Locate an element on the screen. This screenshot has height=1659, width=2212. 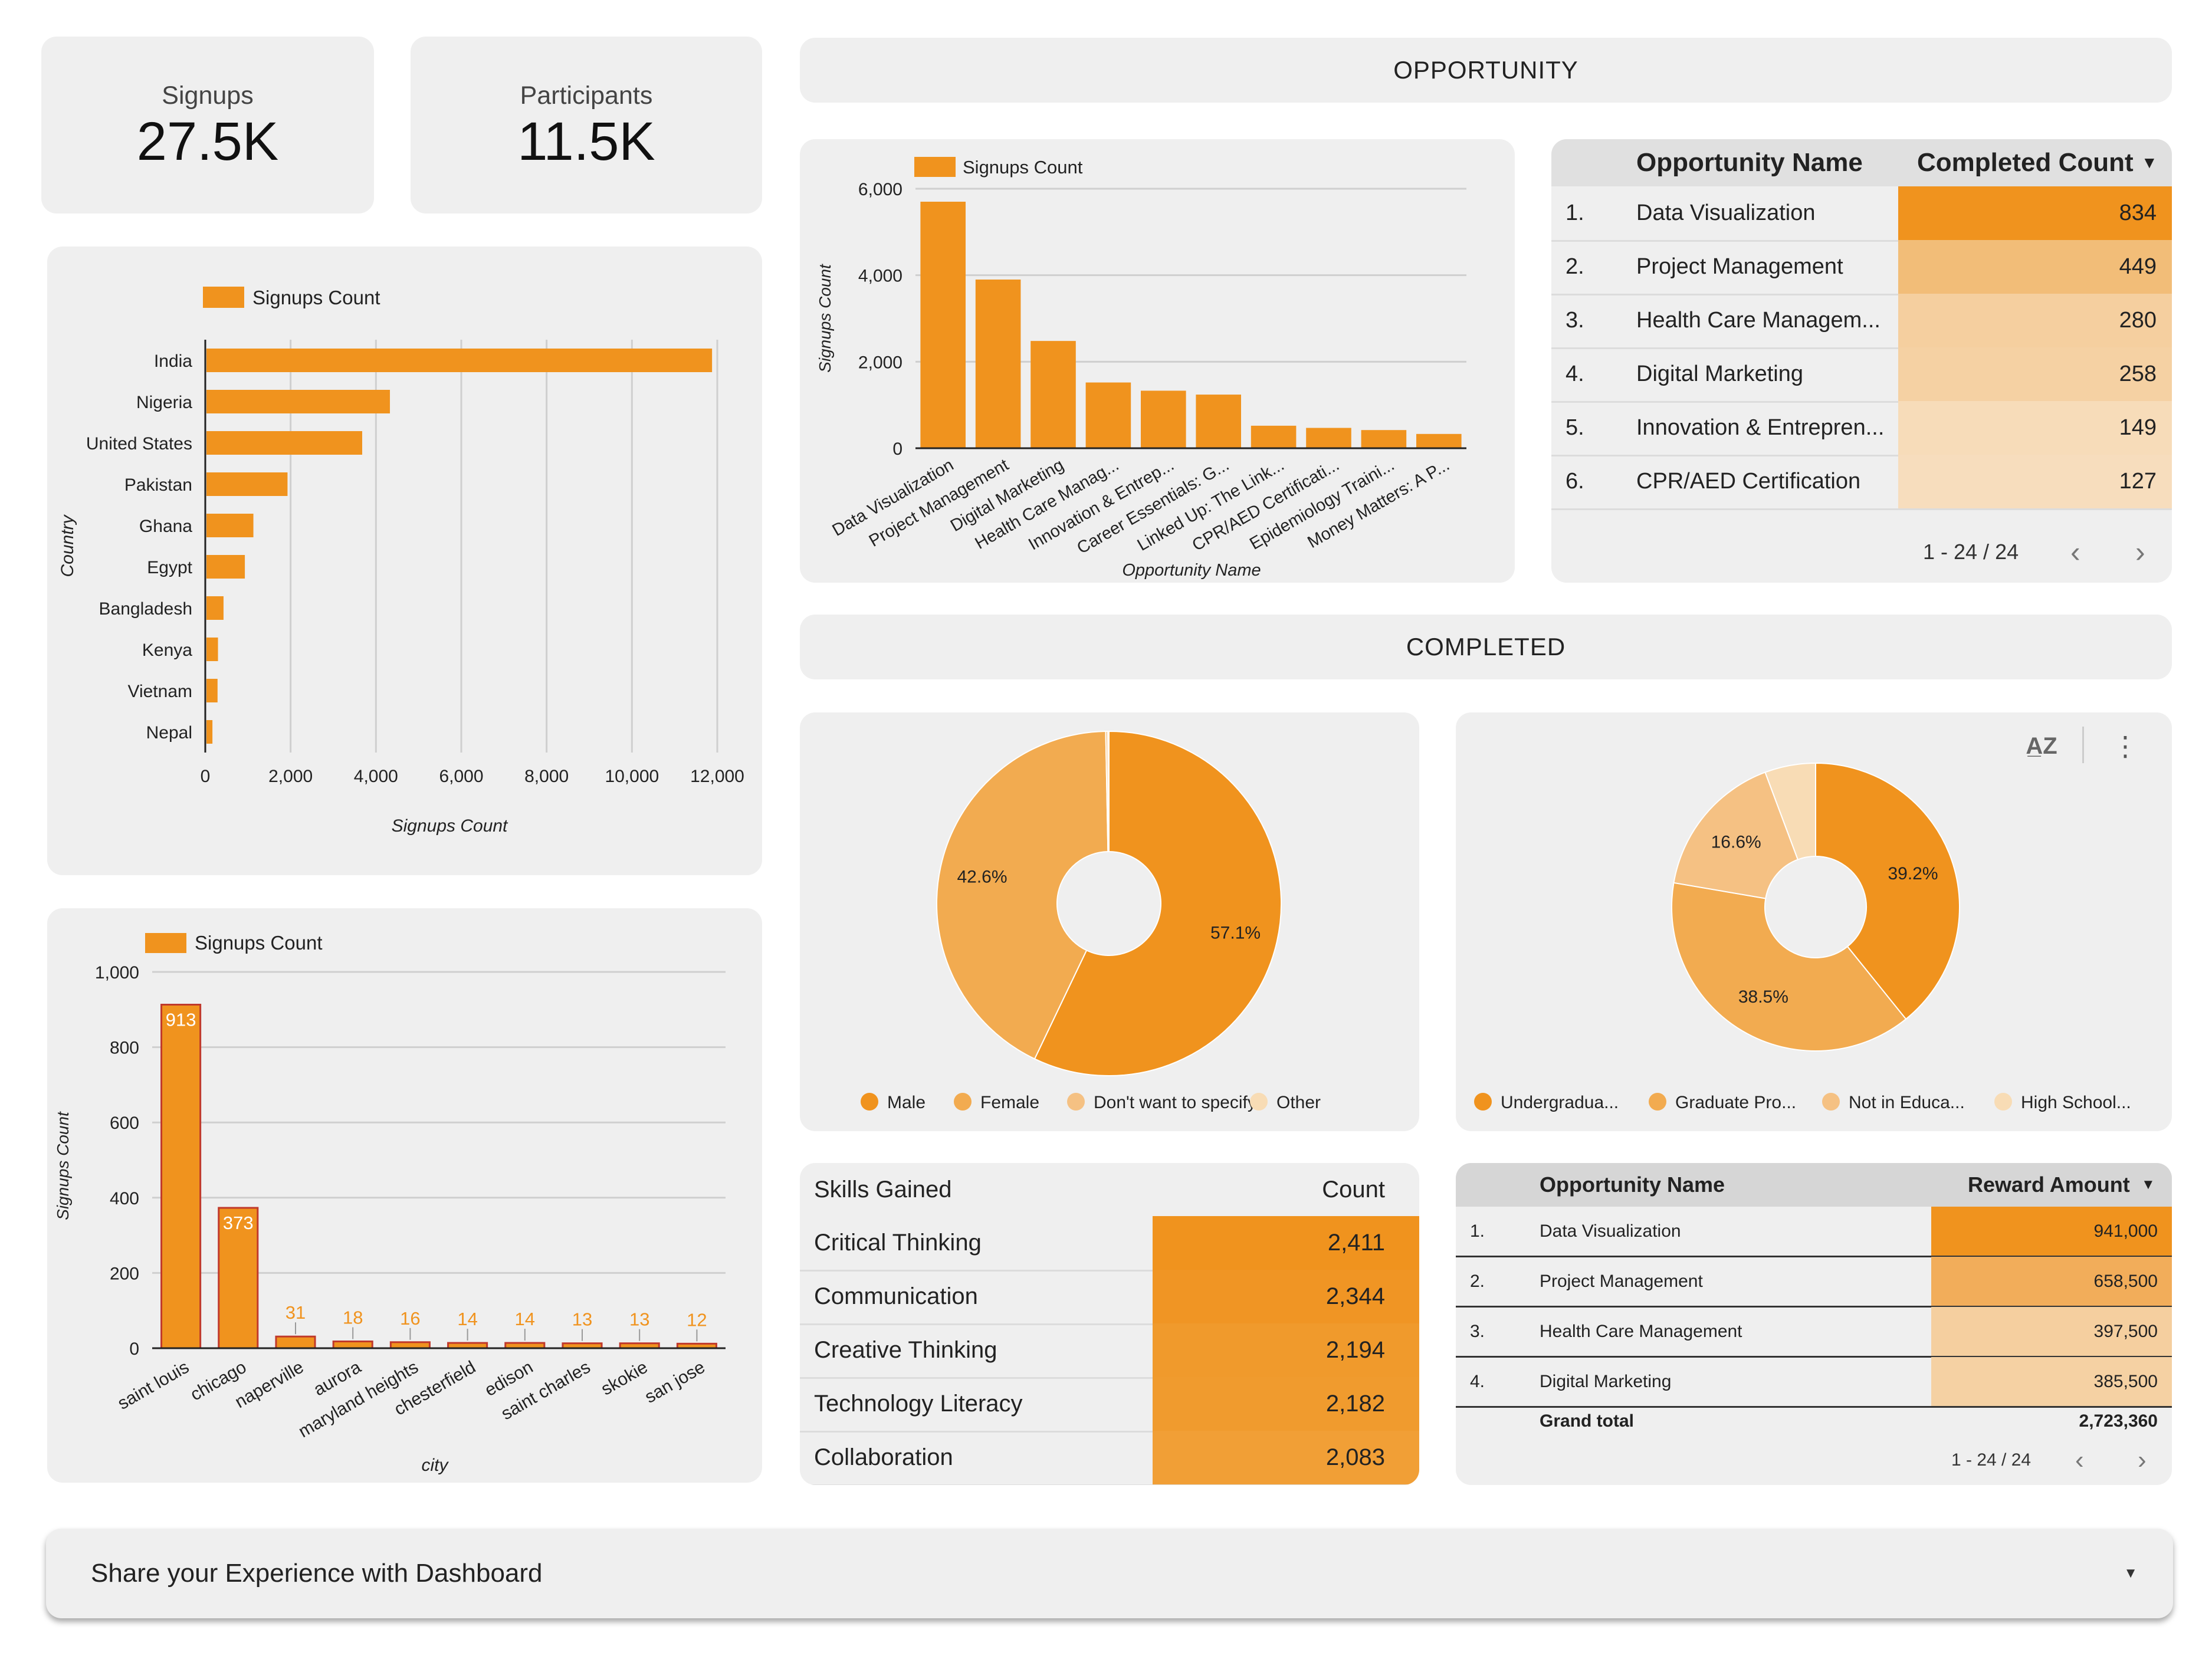
table-row: 4. Digital Marketing 385,500 is located at coordinates (1814, 1383).